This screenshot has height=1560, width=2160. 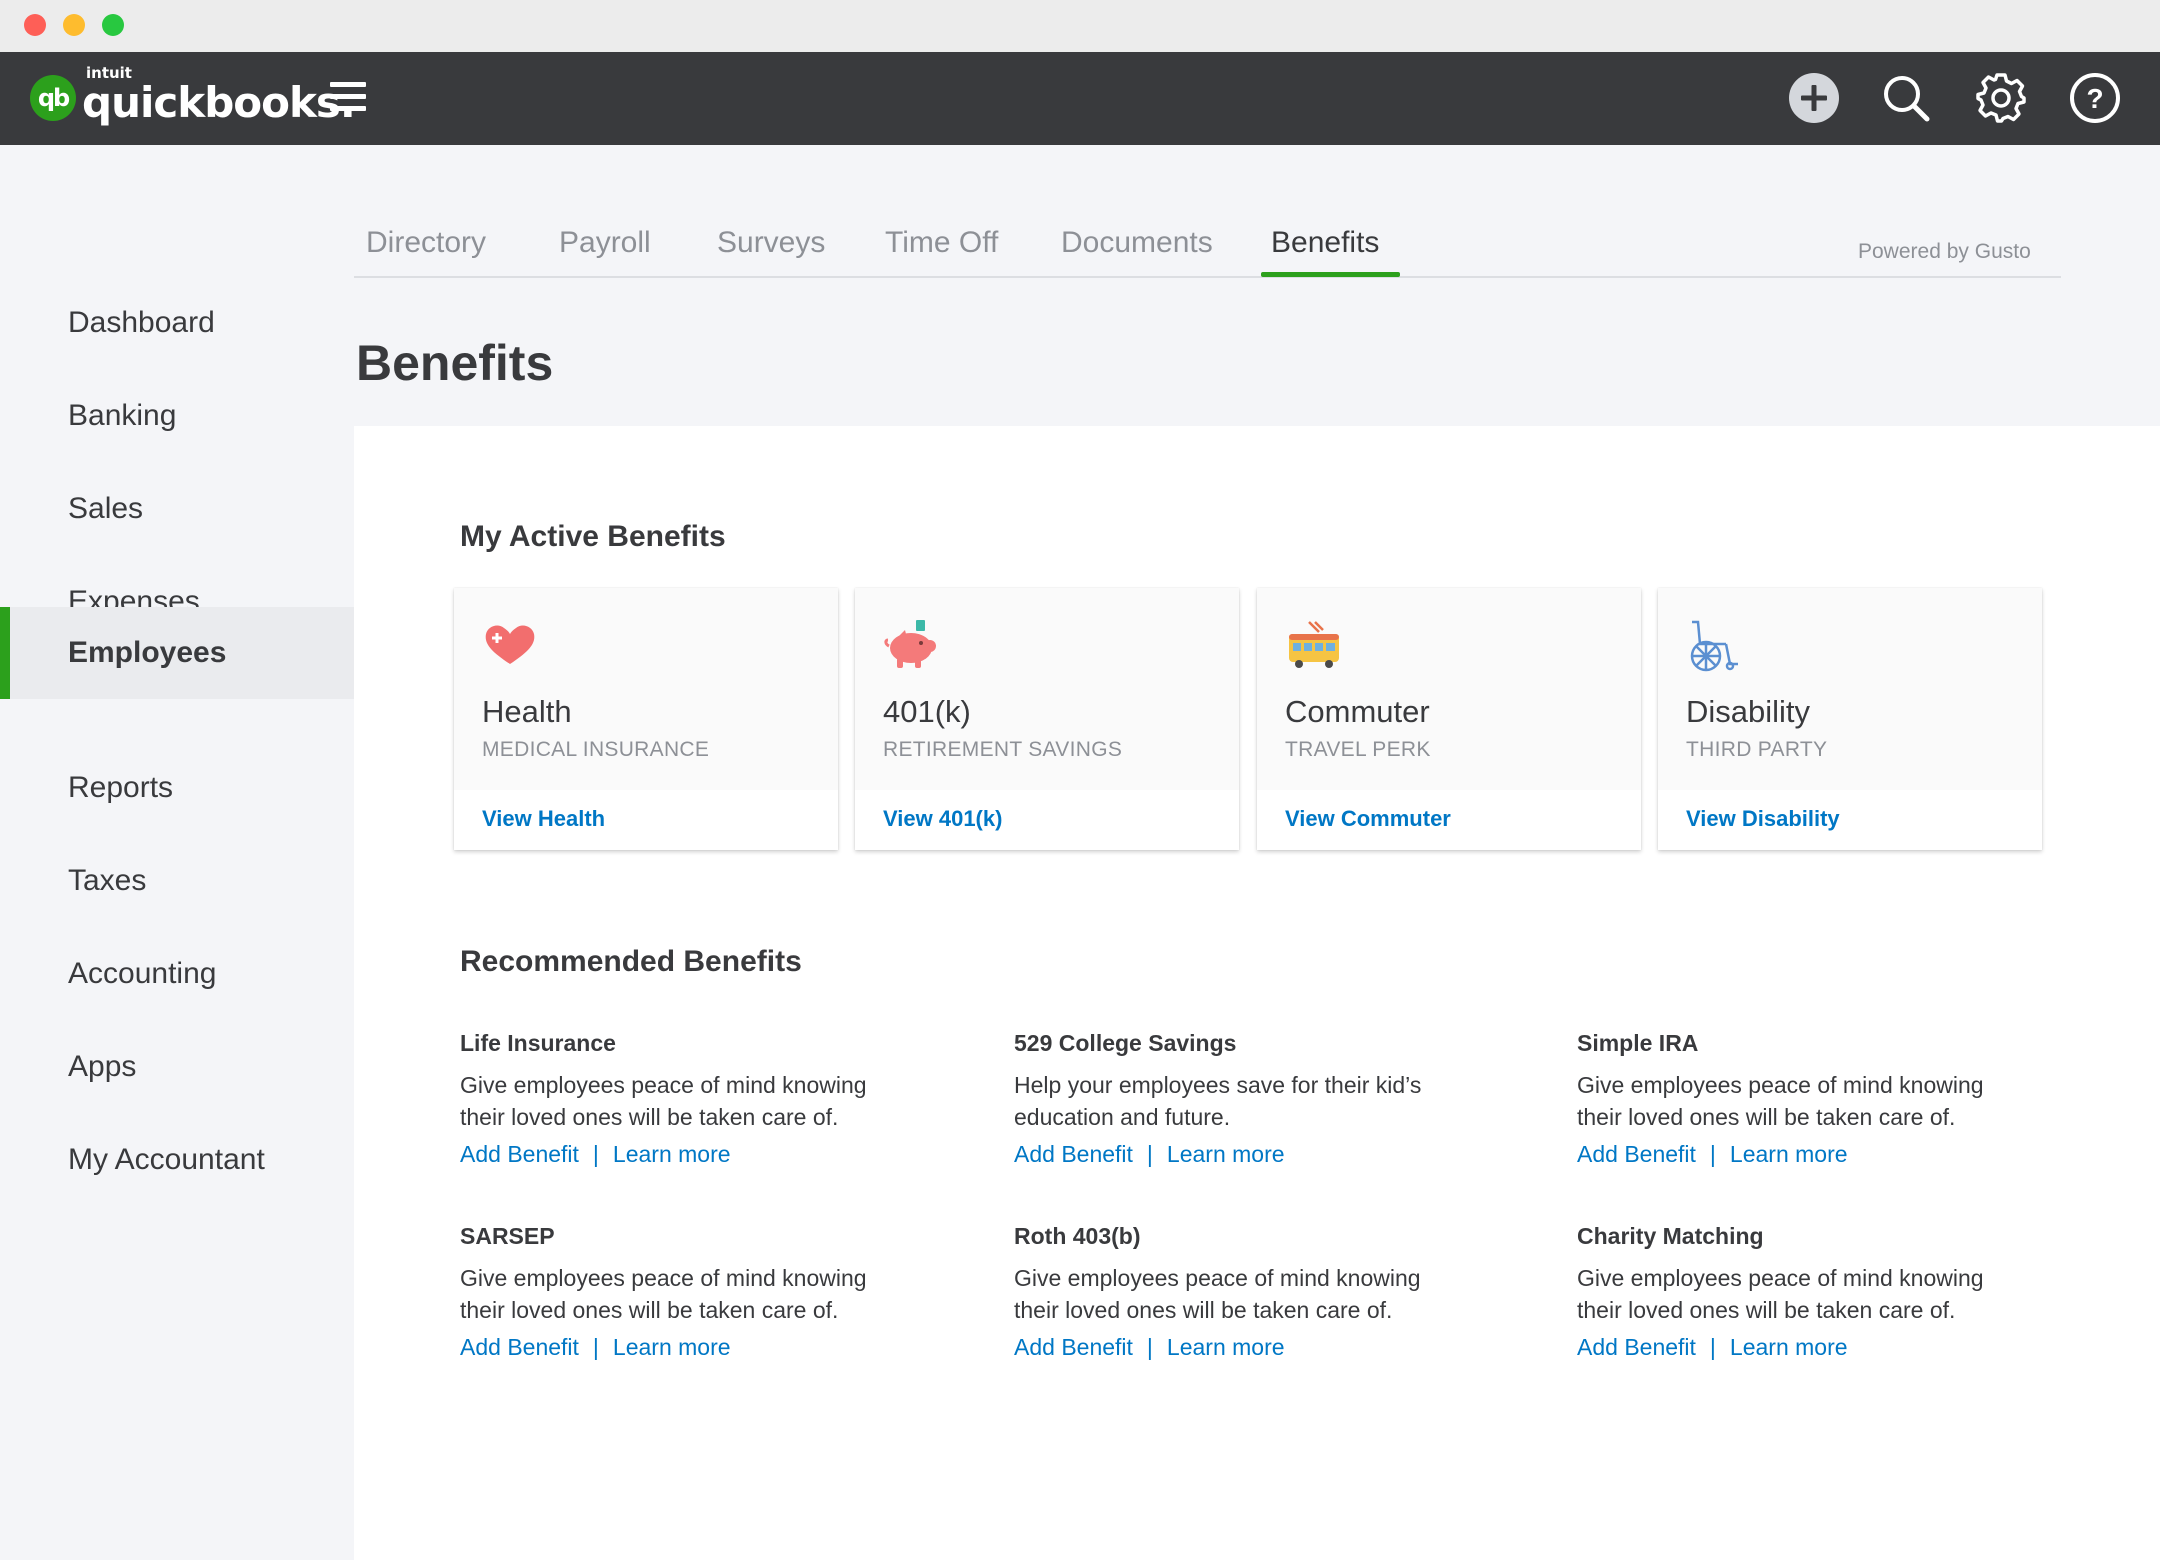 I want to click on tab-benefits: Benefits, so click(x=1325, y=243).